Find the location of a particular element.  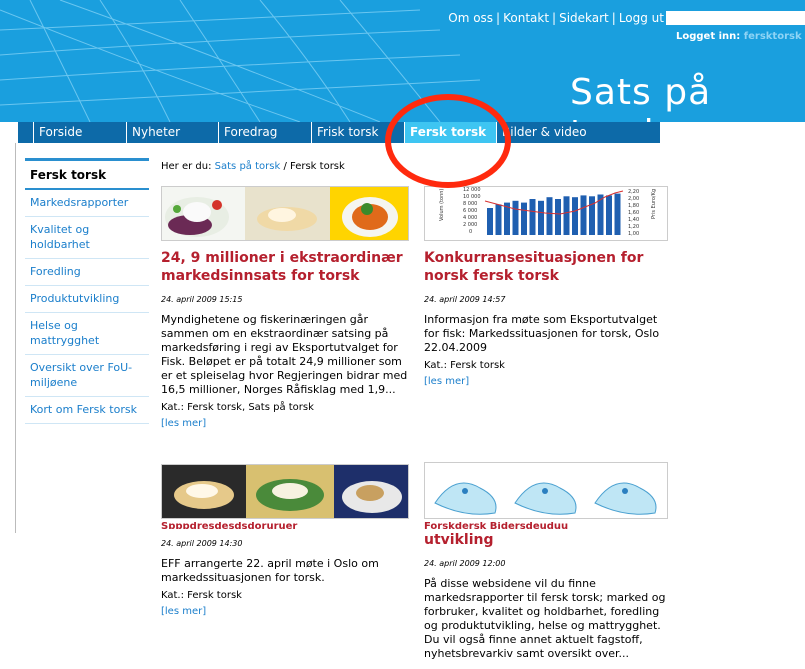

highlight-circle-annotation is located at coordinates (448, 141).